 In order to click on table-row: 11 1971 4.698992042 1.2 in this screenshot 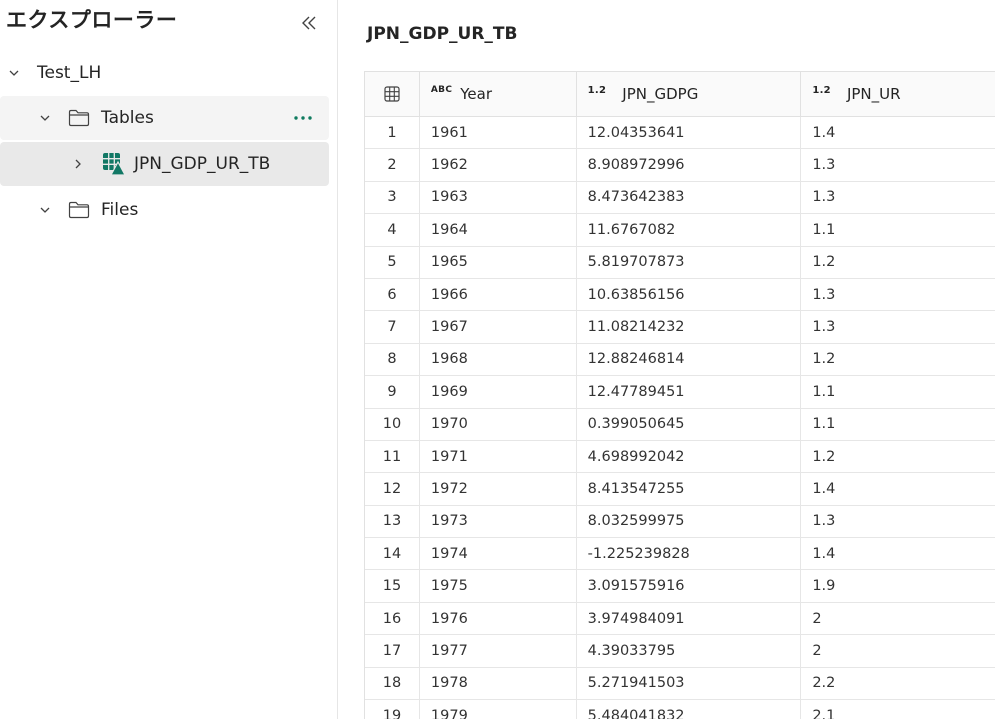, I will do `click(680, 457)`.